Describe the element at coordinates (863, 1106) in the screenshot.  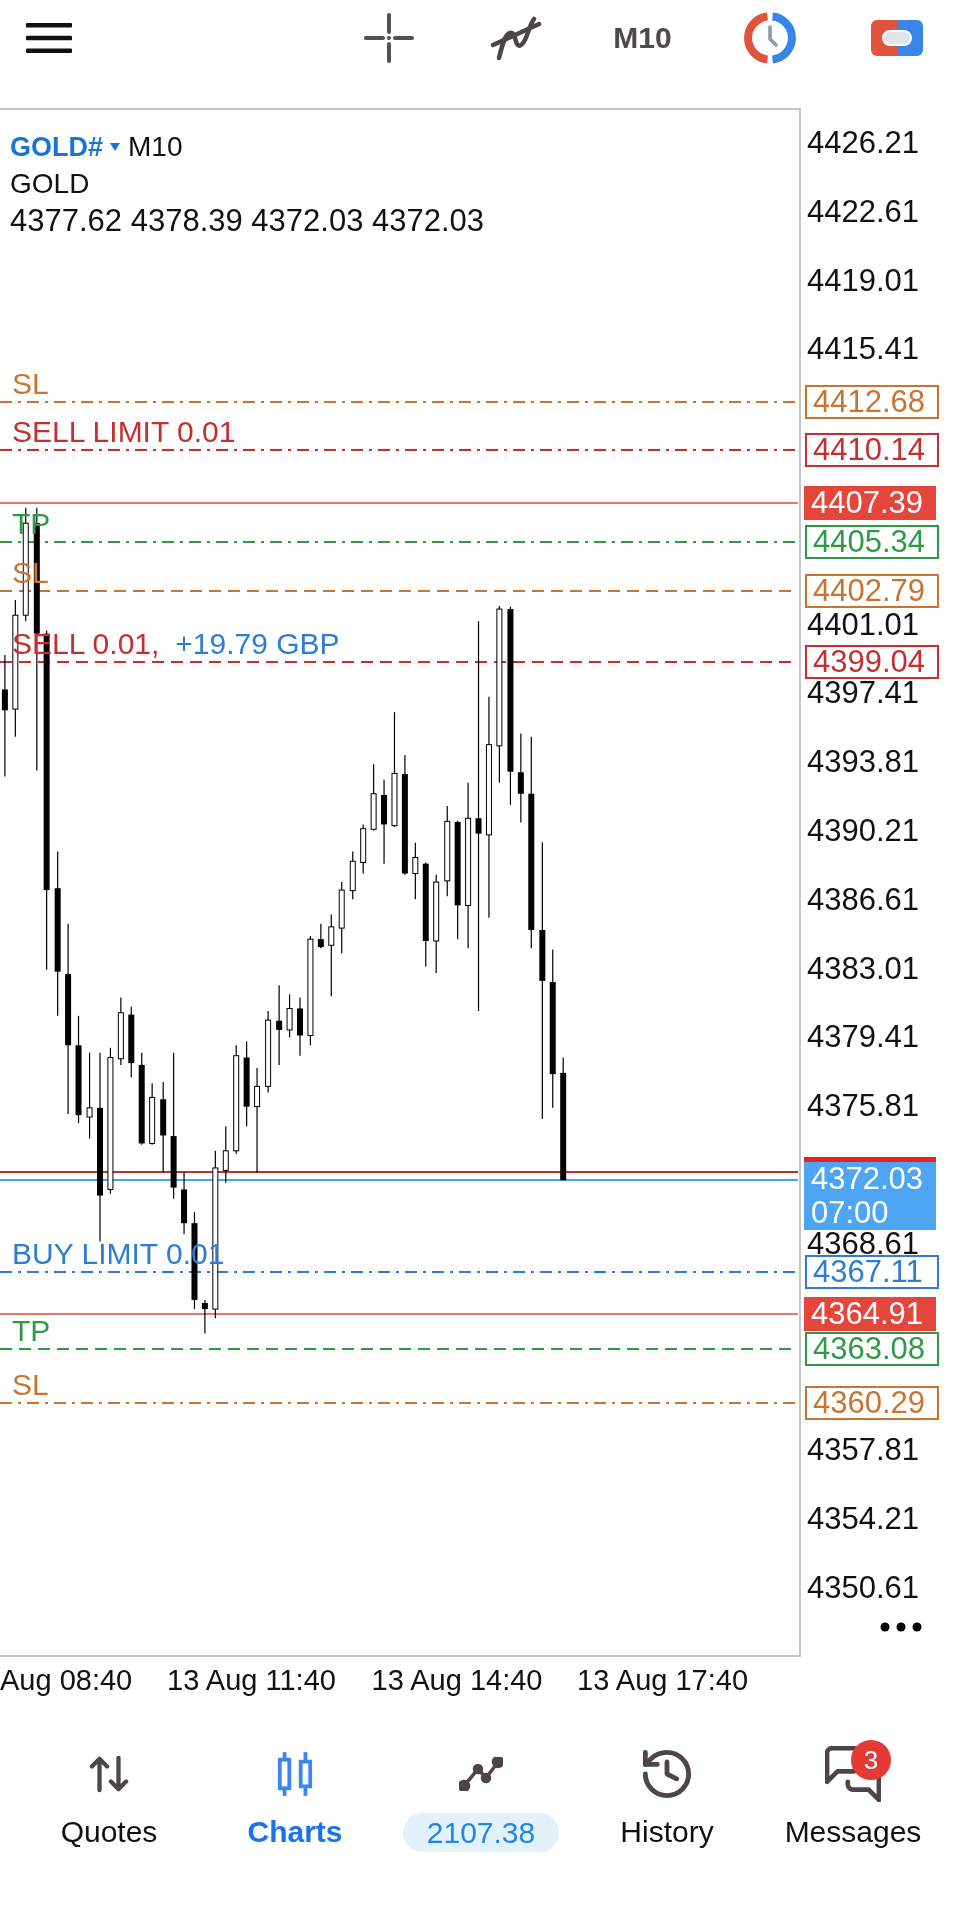
I see `price-label: 4375.81` at that location.